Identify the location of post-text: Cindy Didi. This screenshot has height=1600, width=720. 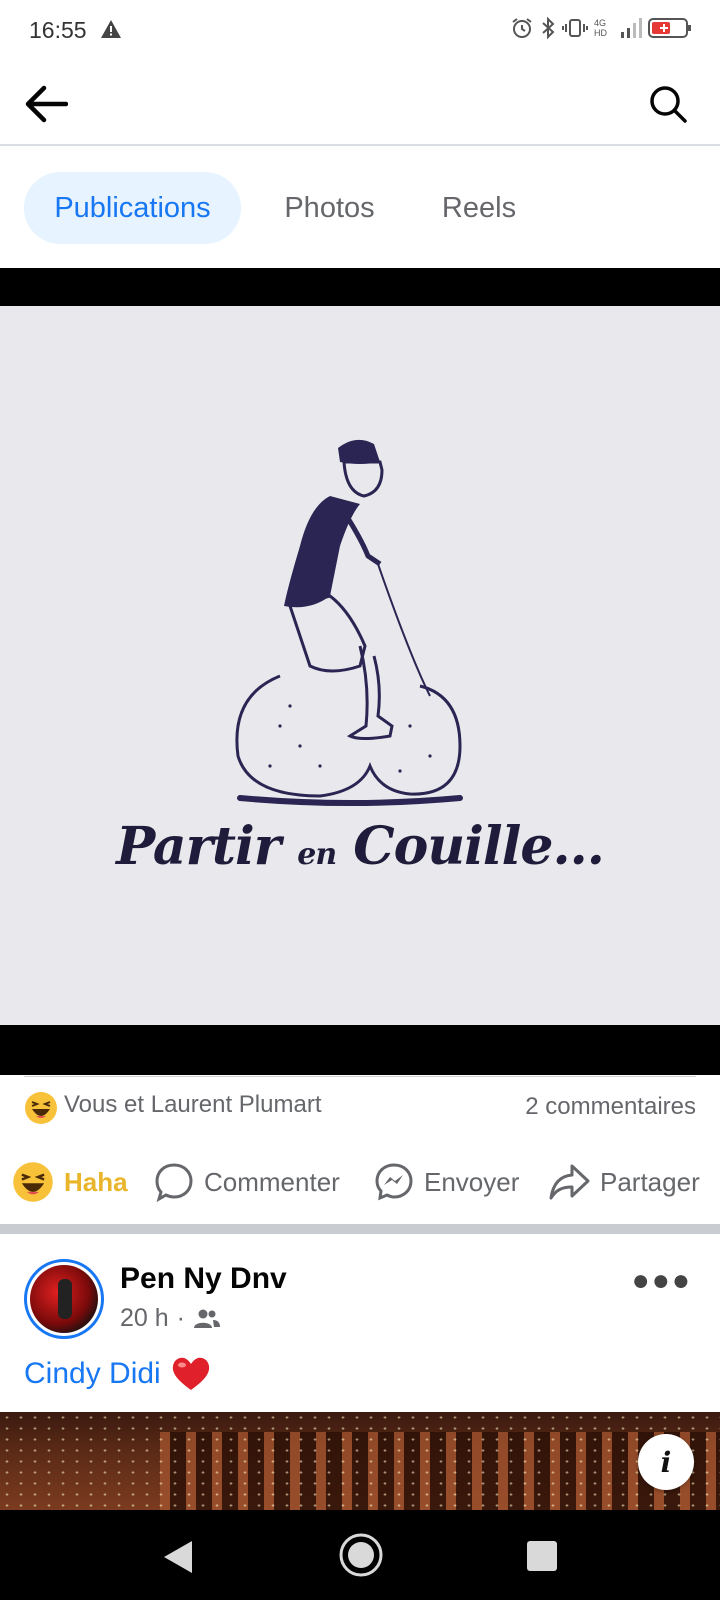
(117, 1374).